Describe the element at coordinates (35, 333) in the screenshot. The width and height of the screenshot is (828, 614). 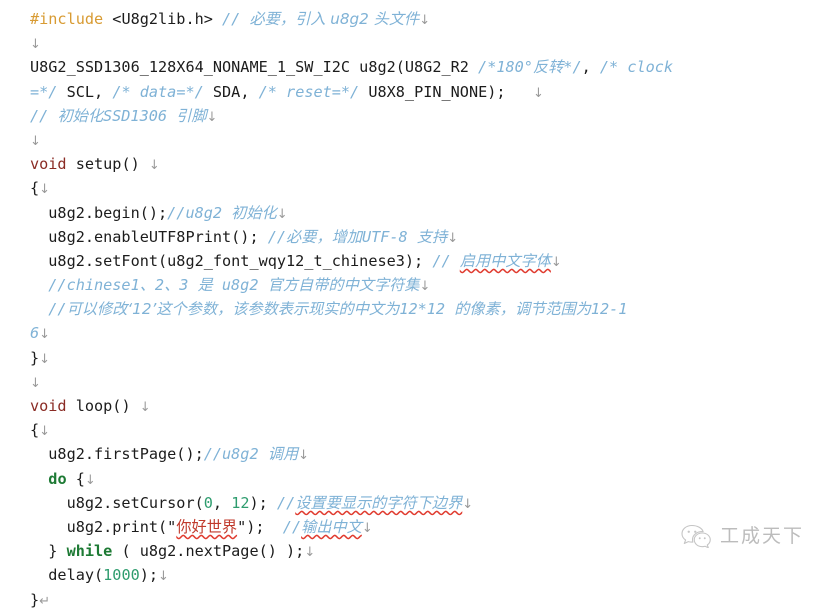
I see `comment-token: 6` at that location.